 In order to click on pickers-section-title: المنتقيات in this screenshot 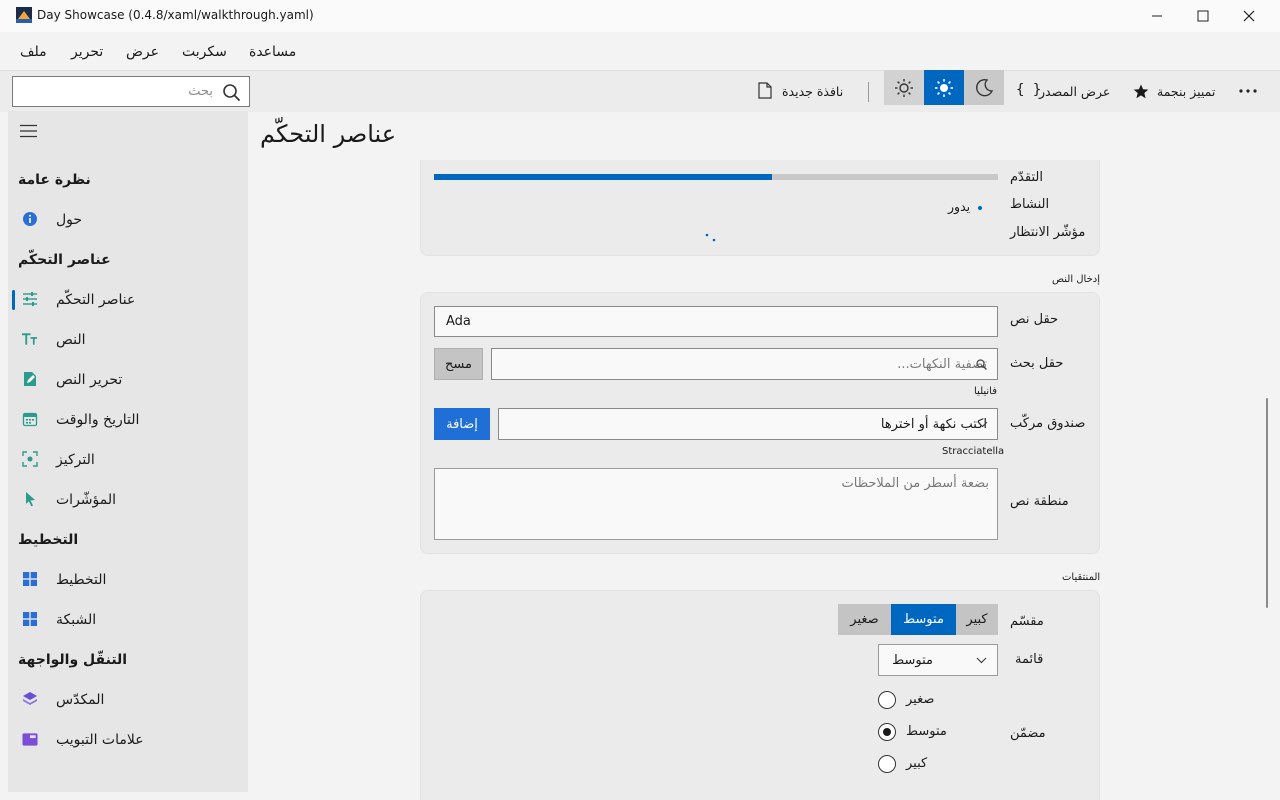, I will do `click(1081, 577)`.